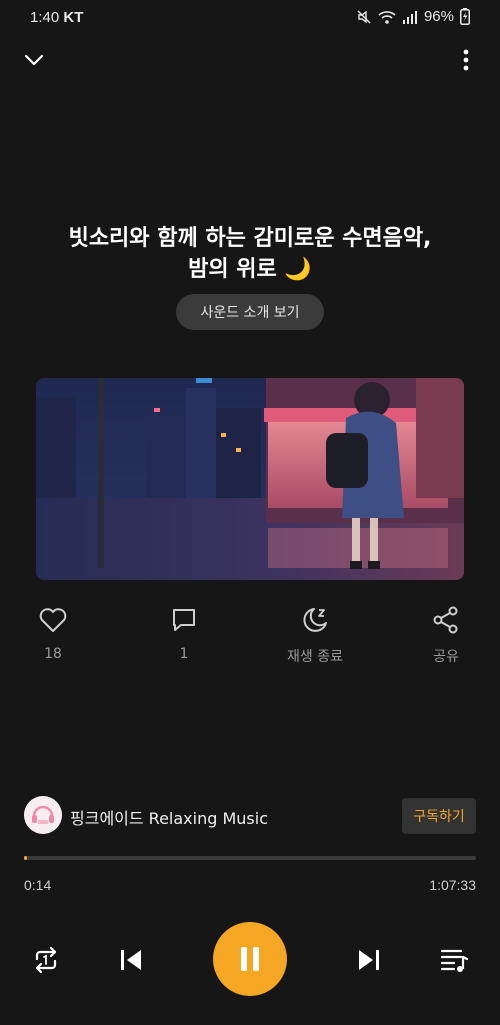 The image size is (500, 1025). Describe the element at coordinates (45, 17) in the screenshot. I see `clock: 1:40` at that location.